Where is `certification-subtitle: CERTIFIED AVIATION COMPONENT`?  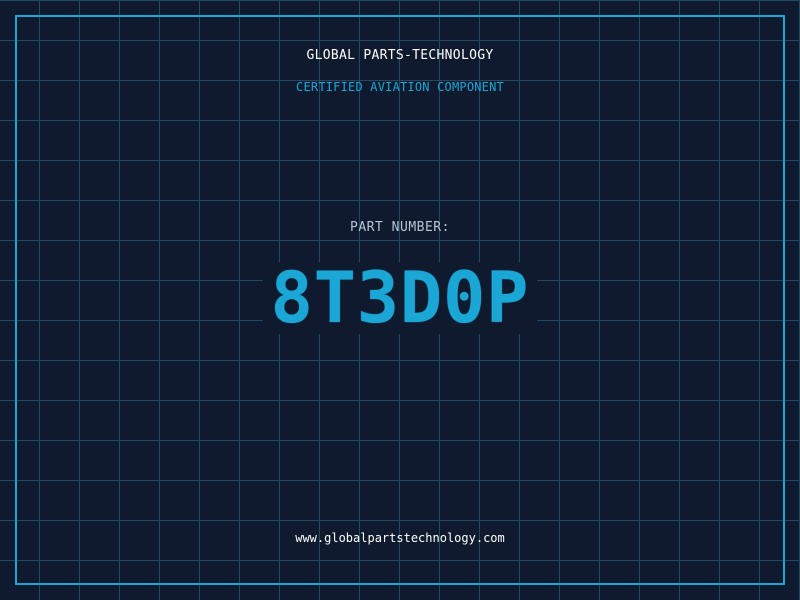 certification-subtitle: CERTIFIED AVIATION COMPONENT is located at coordinates (400, 87).